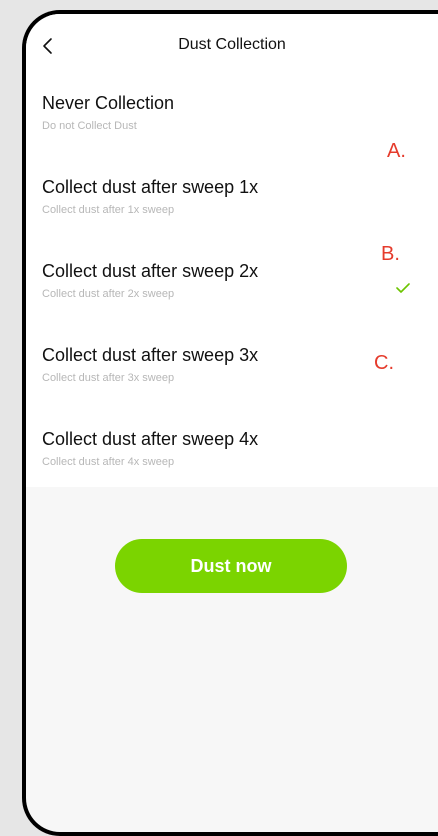 The width and height of the screenshot is (438, 836). Describe the element at coordinates (108, 210) in the screenshot. I see `option-subtitle: Collect dust after 1x sweep` at that location.